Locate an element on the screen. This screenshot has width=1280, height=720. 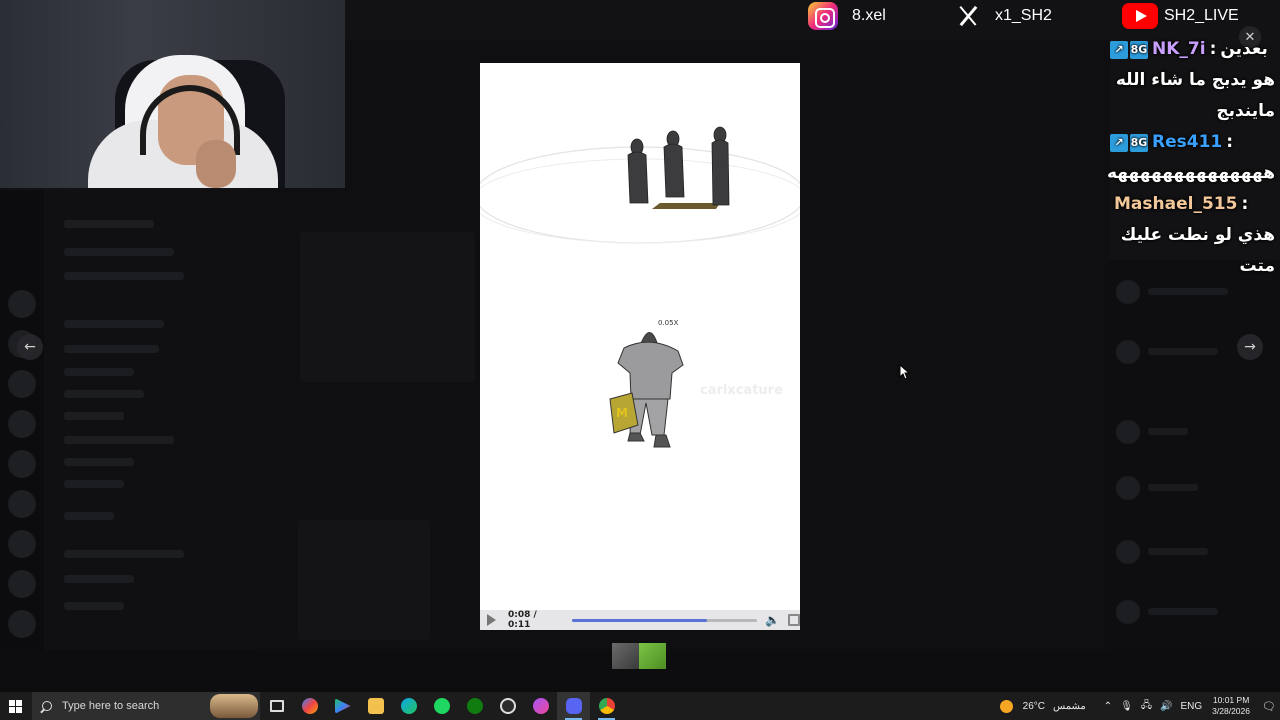
taskbar-app-edge is located at coordinates (408, 706).